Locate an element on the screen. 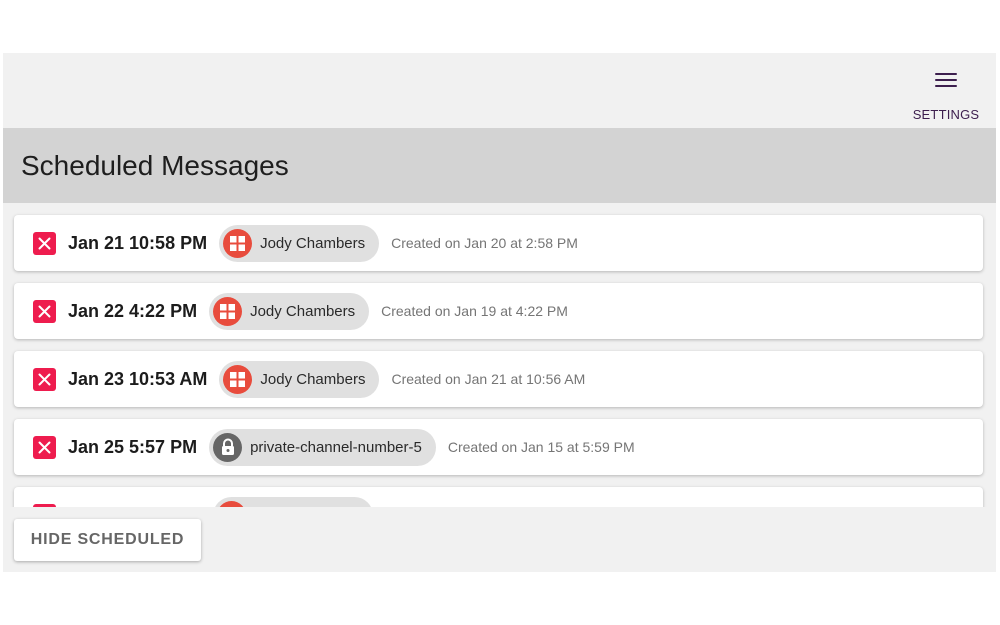 This screenshot has height=625, width=1000. created-timestamp: Created on Jan 20 at 2:58 PM is located at coordinates (484, 243).